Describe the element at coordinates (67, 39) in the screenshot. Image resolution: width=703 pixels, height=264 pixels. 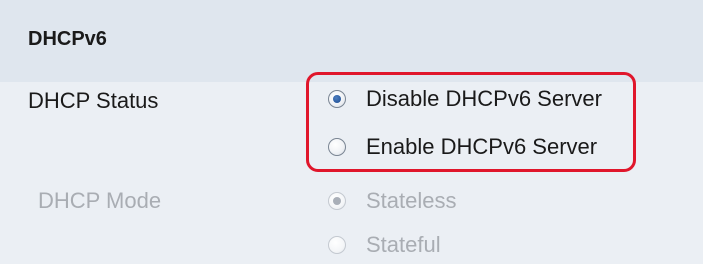
I see `section-title: DHCPv6` at that location.